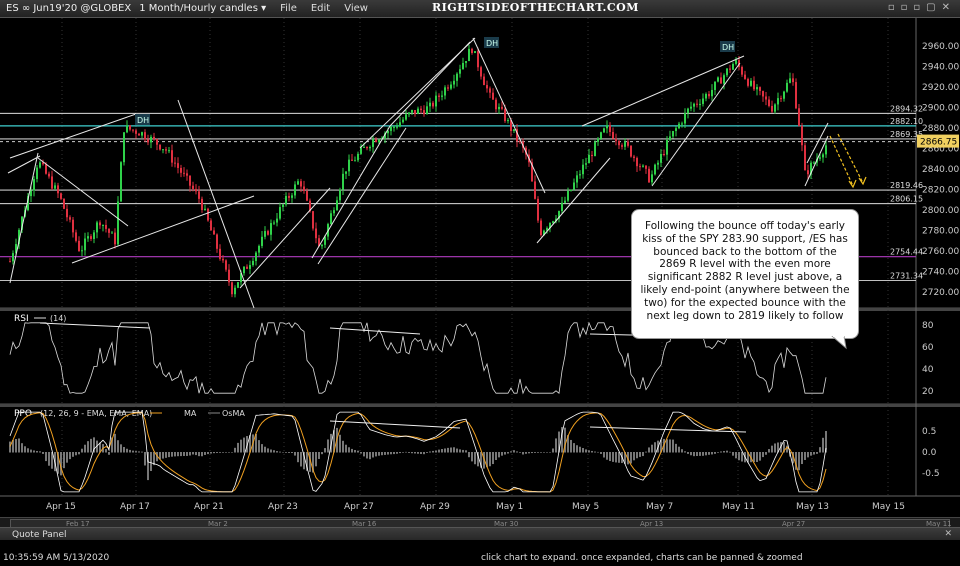  Describe the element at coordinates (928, 370) in the screenshot. I see `rsi-tick: 40` at that location.